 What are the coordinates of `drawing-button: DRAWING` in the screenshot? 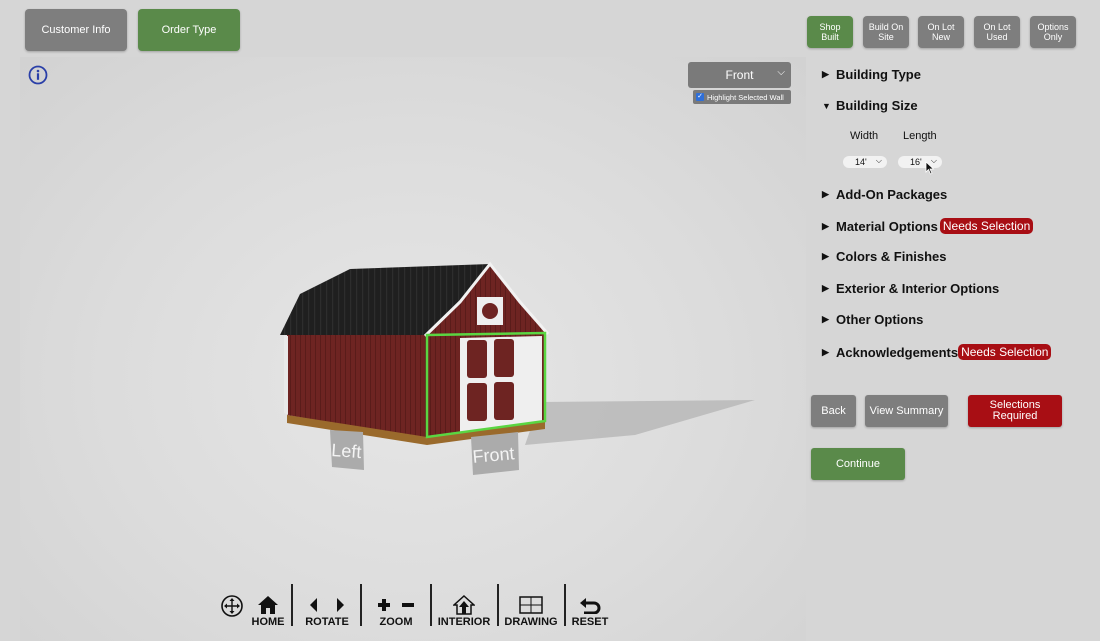 It's located at (531, 606).